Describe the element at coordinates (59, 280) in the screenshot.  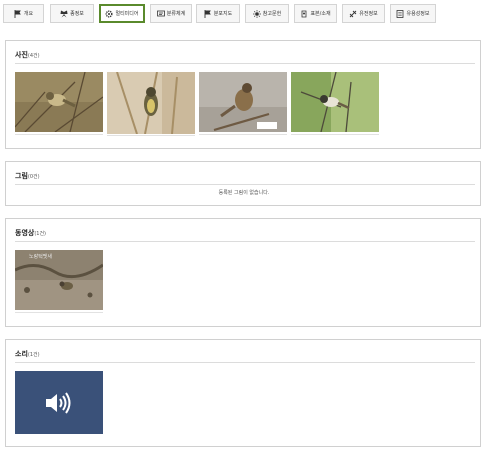
I see `video-thumbnail: 노랑턱멧새` at that location.